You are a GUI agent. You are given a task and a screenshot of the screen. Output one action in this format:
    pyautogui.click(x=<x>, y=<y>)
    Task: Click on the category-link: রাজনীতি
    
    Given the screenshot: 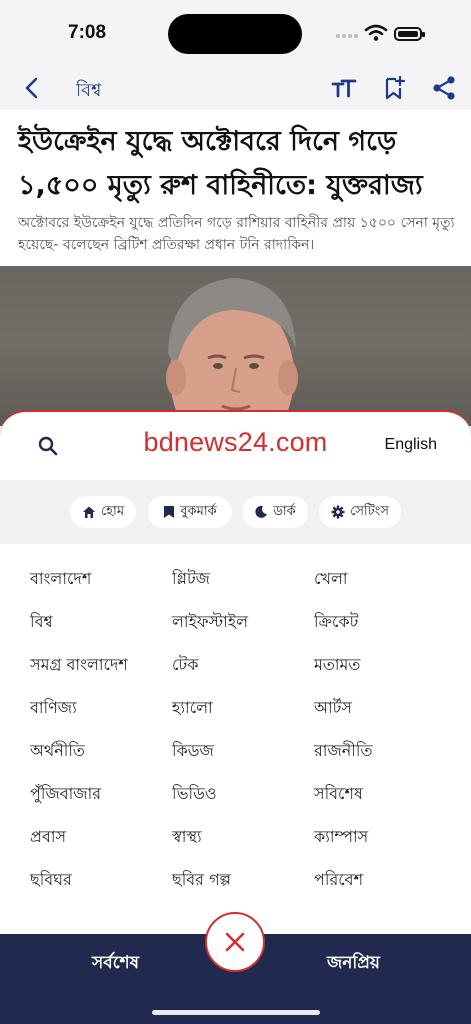 What is the action you would take?
    pyautogui.click(x=343, y=751)
    